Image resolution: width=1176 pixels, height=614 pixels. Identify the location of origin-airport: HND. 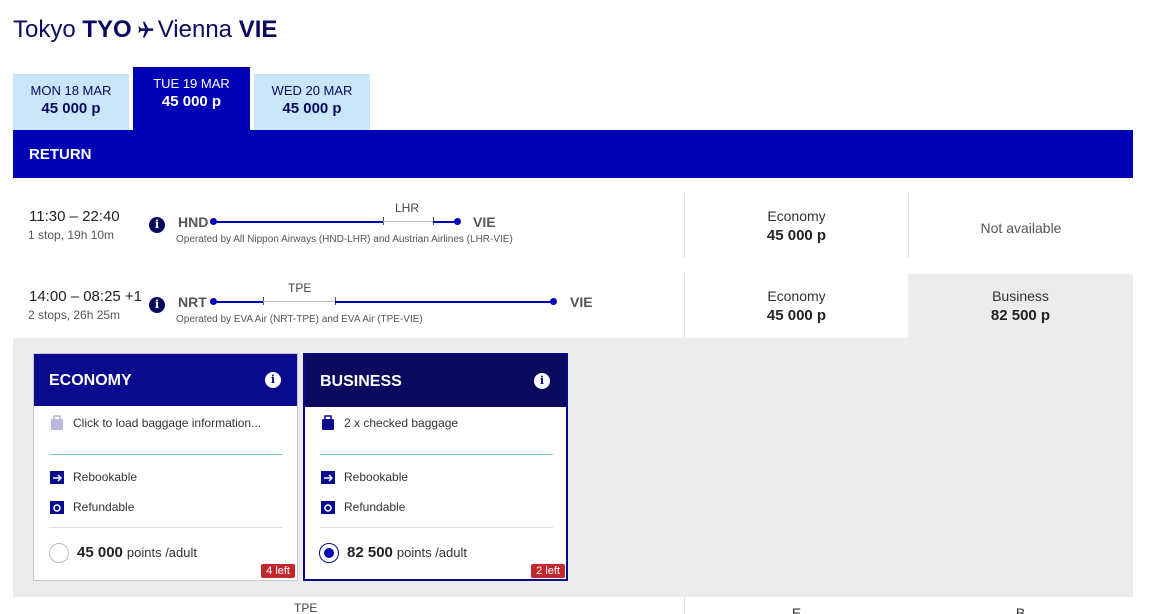
(193, 222).